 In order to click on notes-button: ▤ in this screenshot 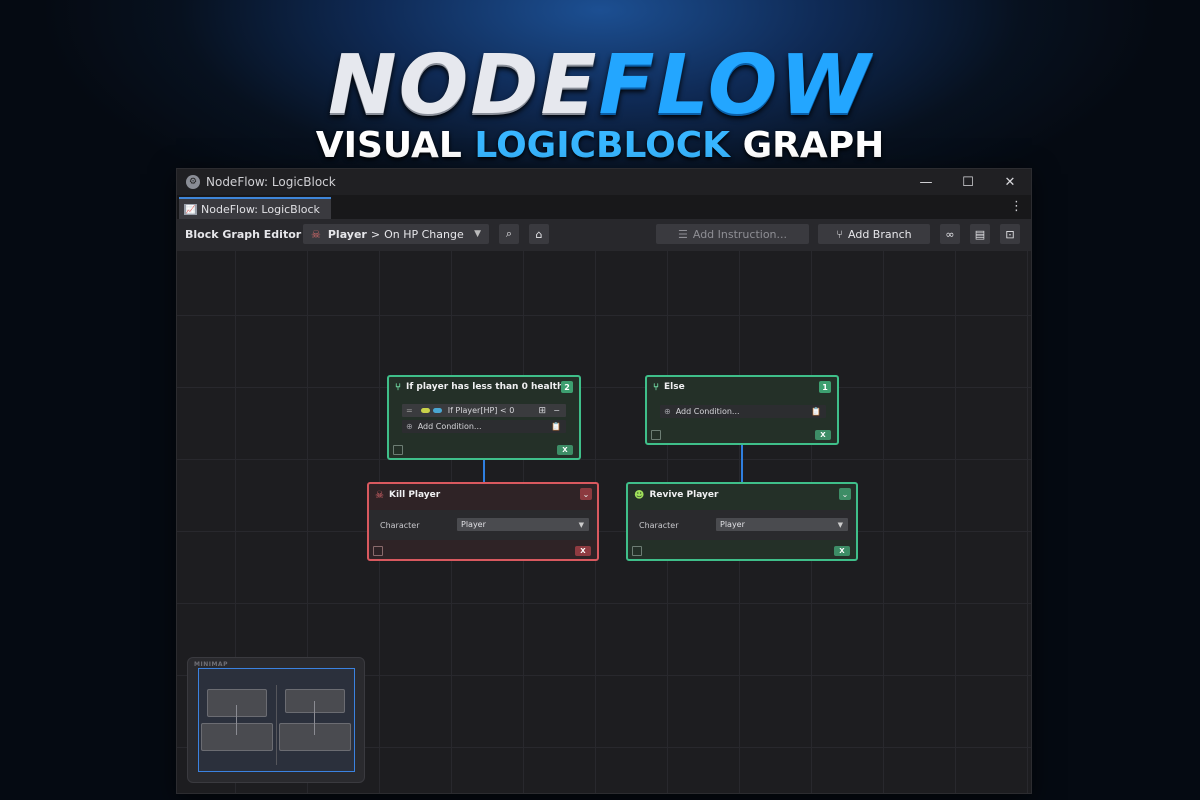, I will do `click(980, 234)`.